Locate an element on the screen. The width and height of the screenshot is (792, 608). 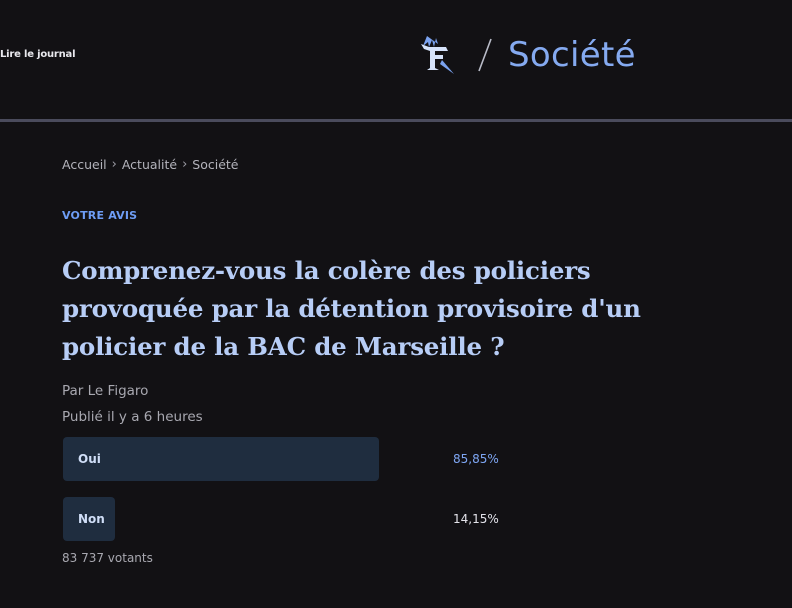
breadcrumb-item-actualite: Actualité is located at coordinates (149, 164).